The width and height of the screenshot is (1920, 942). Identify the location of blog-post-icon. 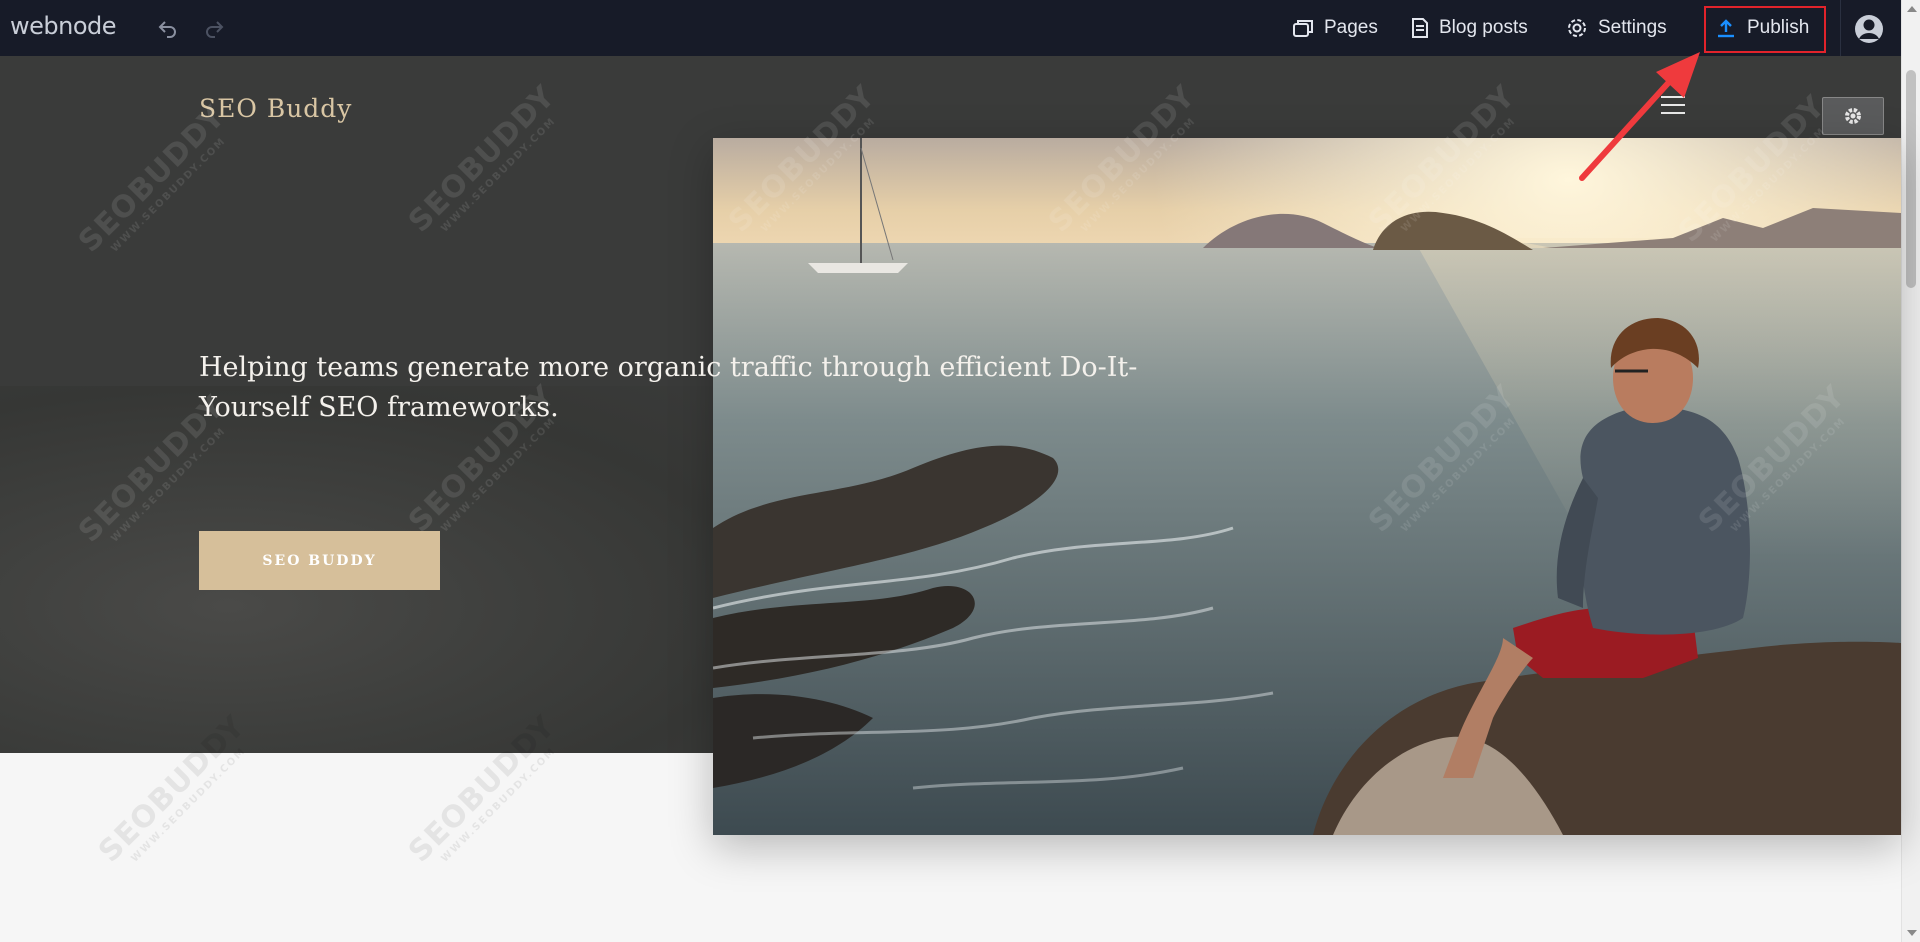
(1420, 28).